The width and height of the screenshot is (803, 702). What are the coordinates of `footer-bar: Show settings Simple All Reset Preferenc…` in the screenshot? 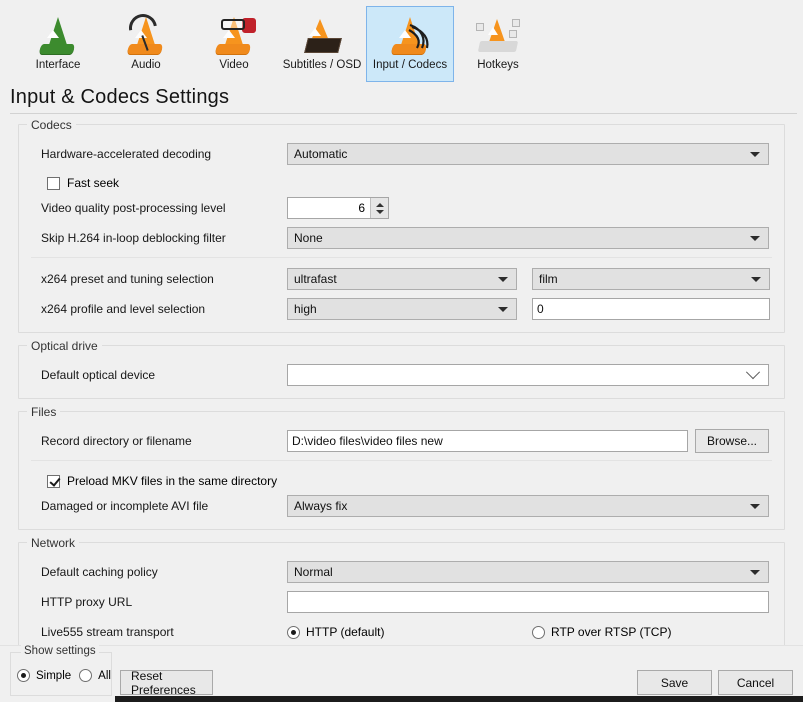 It's located at (401, 673).